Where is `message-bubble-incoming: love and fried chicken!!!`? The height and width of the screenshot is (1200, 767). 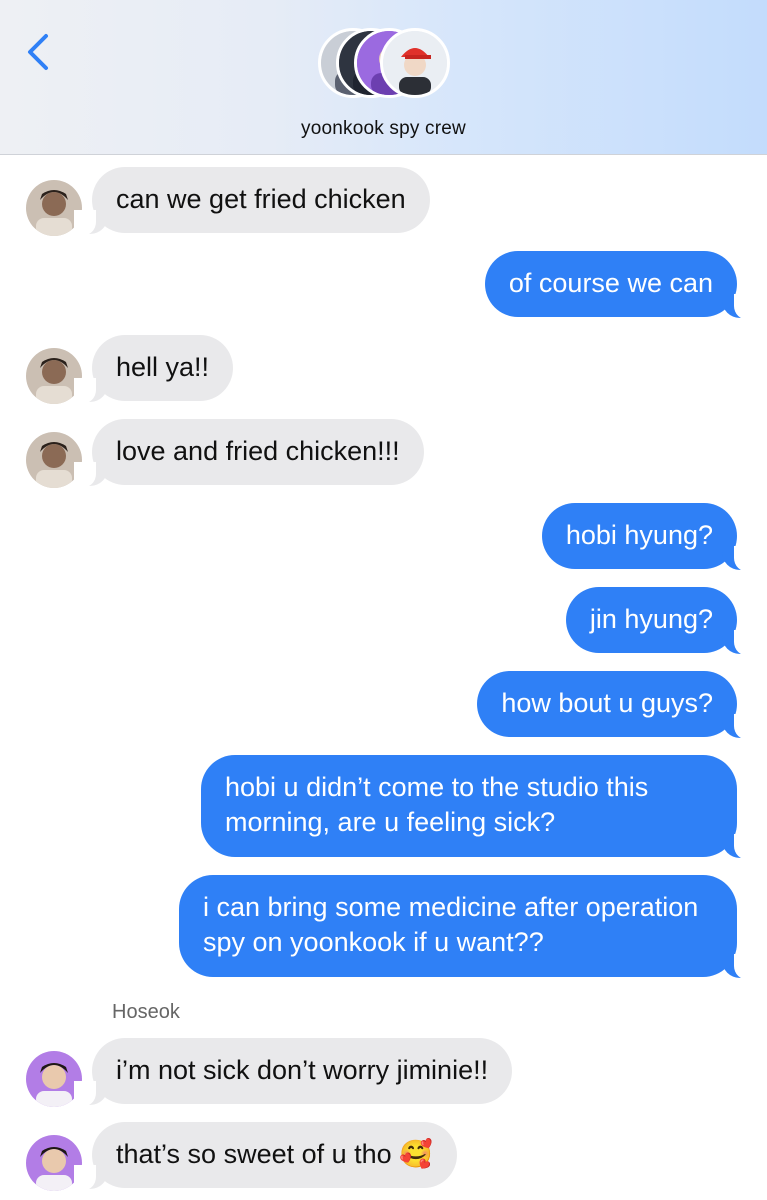
message-bubble-incoming: love and fried chicken!!! is located at coordinates (258, 452).